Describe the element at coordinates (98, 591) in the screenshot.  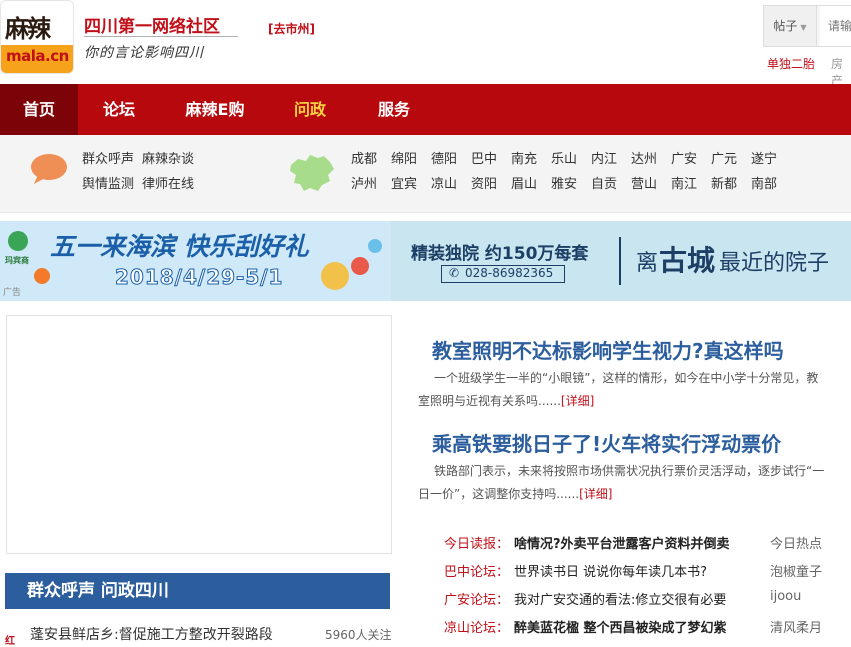
I see `section-title: 群众呼声 问政四川` at that location.